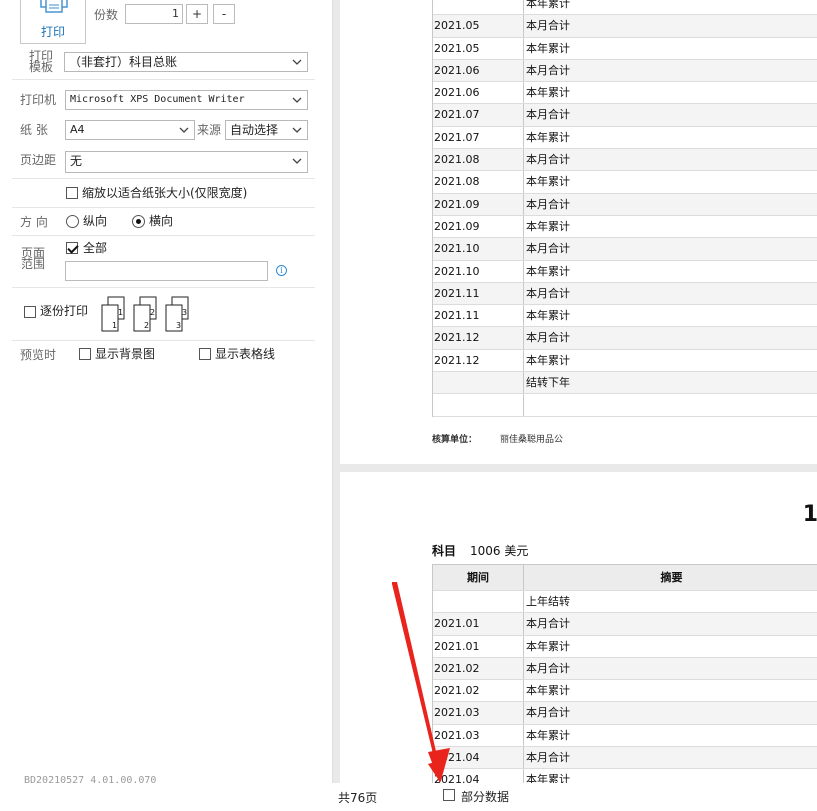  What do you see at coordinates (205, 354) in the screenshot?
I see `show-gridlines-checkbox` at bounding box center [205, 354].